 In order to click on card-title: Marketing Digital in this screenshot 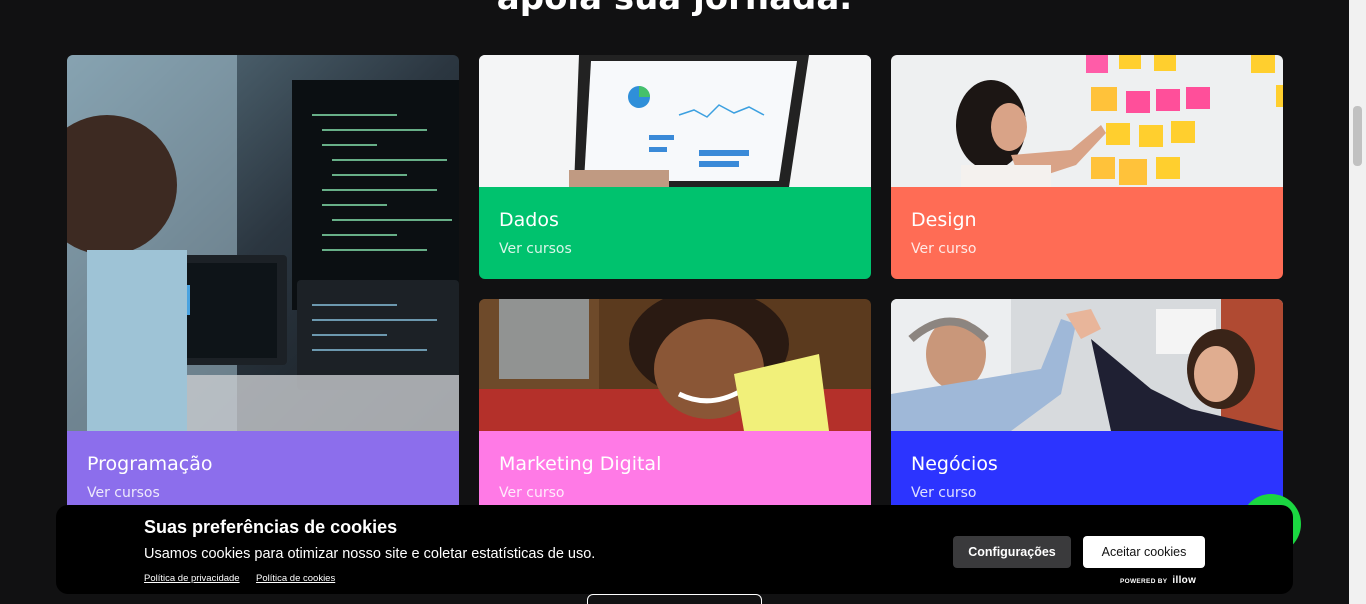, I will do `click(580, 464)`.